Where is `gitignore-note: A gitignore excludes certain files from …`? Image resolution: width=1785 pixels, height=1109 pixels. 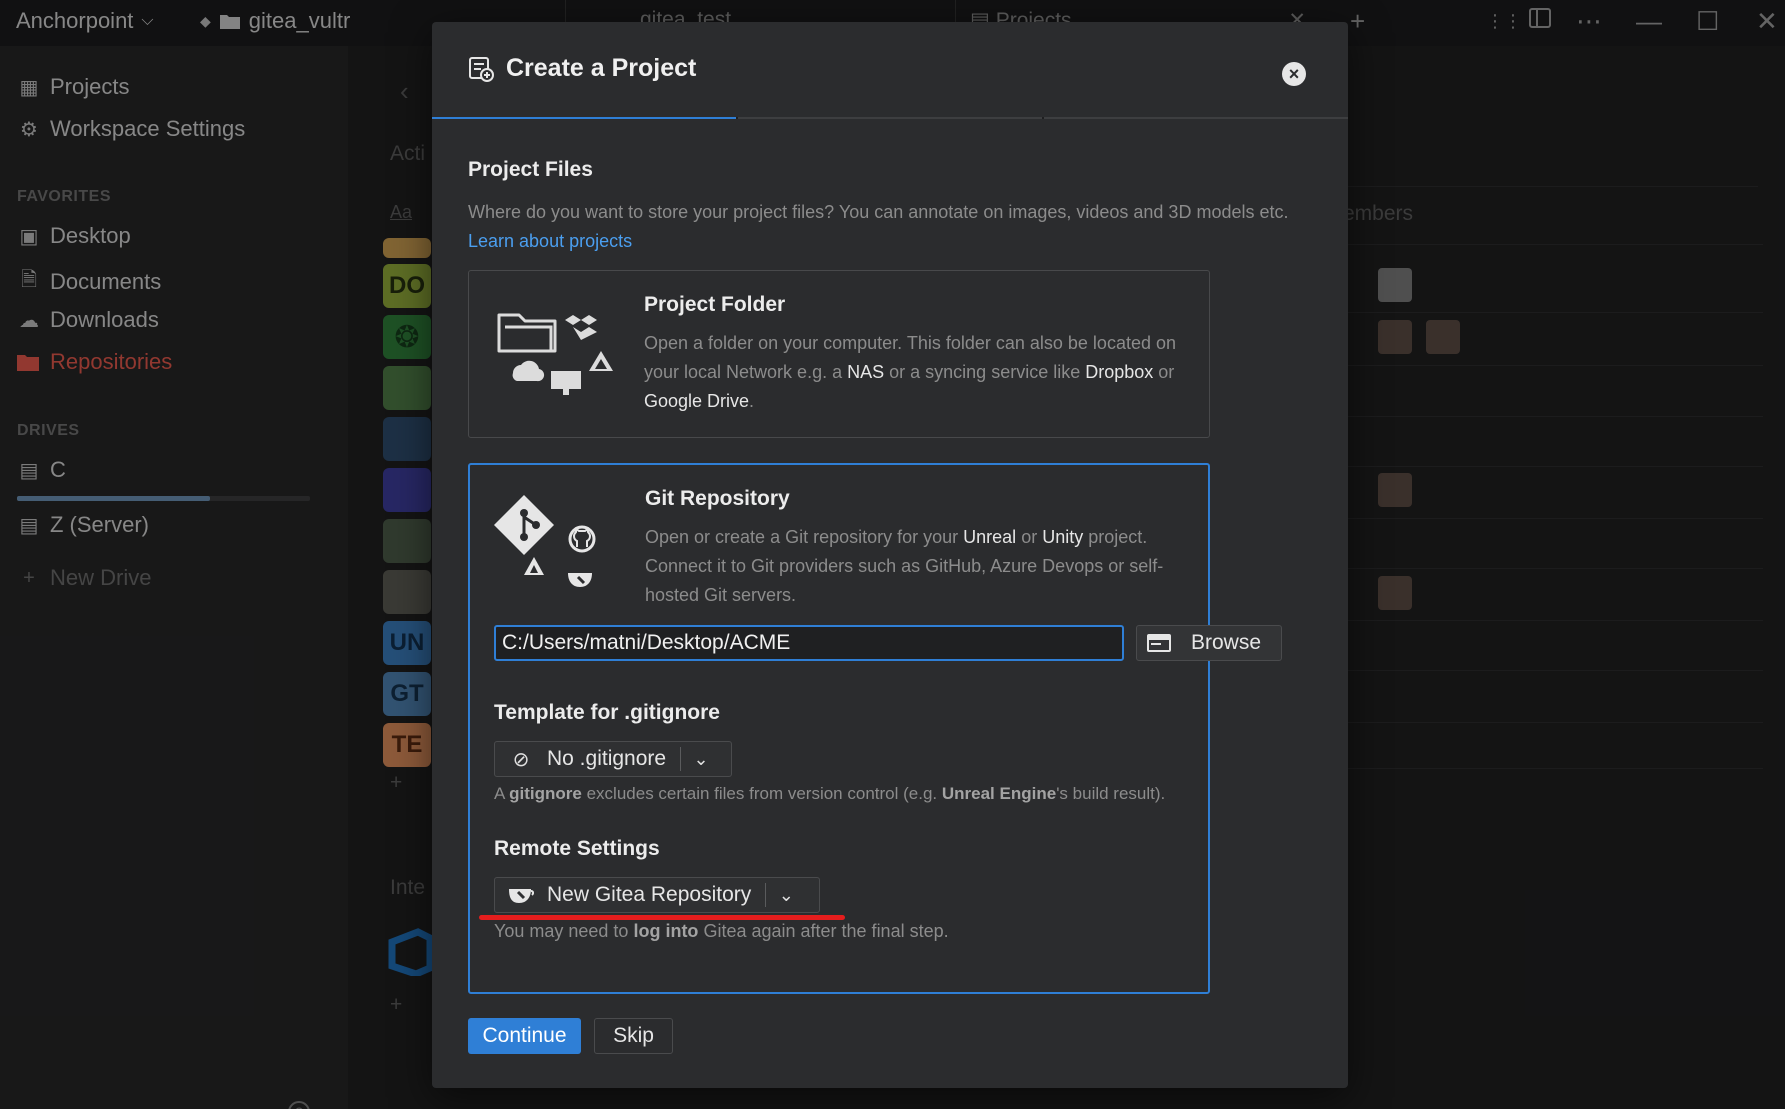
gitignore-note: A gitignore excludes certain files from … is located at coordinates (844, 793).